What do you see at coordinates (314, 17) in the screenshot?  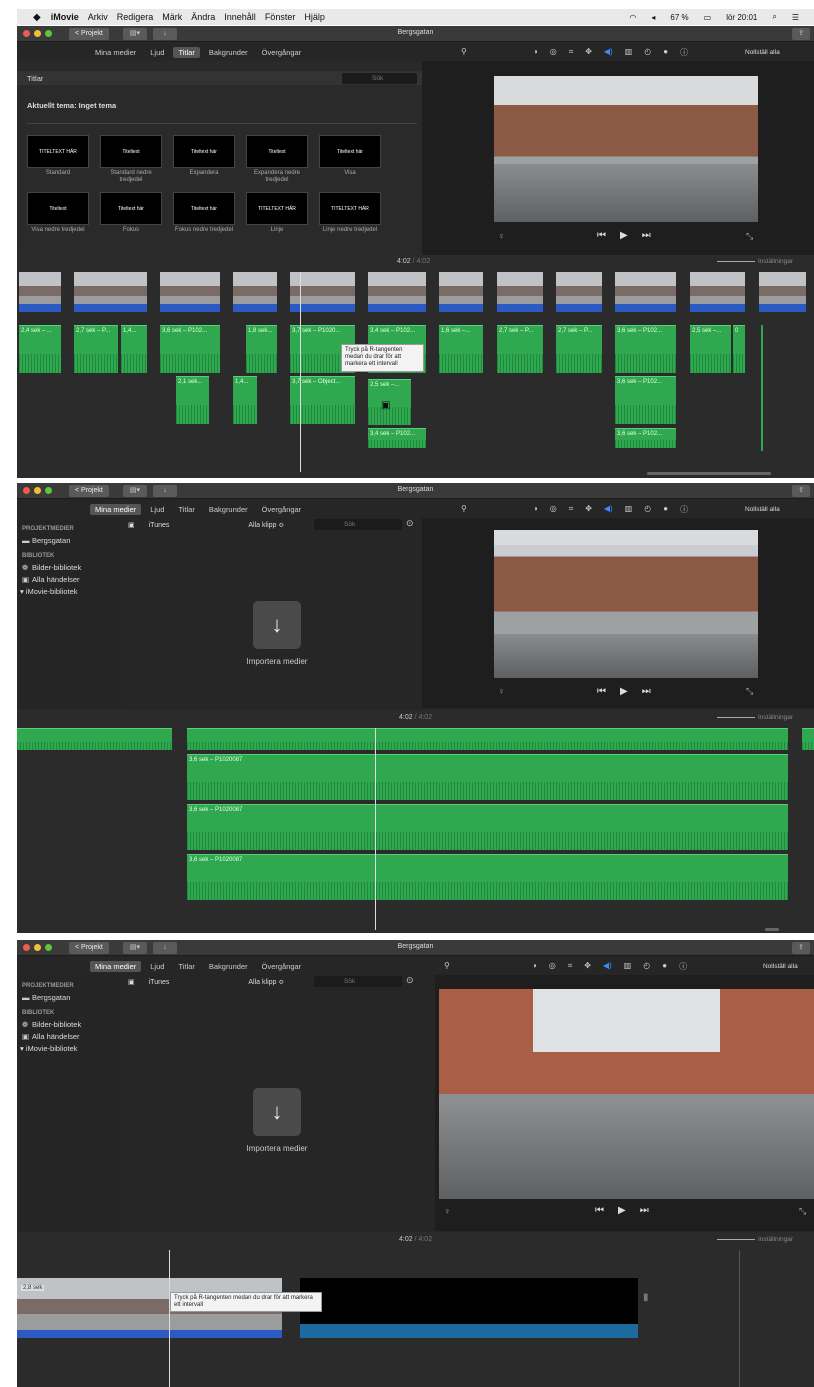 I see `menu-hjalp: Hjälp` at bounding box center [314, 17].